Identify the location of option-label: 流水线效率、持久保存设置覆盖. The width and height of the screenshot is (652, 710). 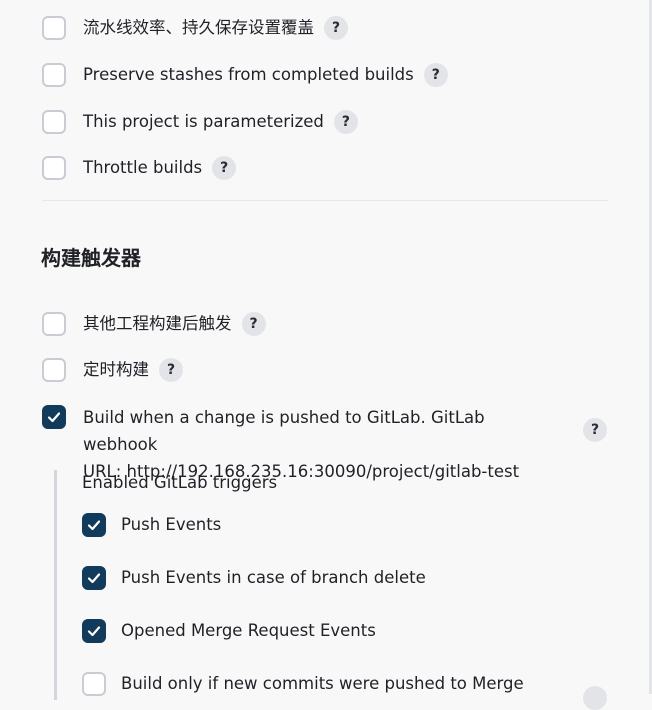
(198, 27).